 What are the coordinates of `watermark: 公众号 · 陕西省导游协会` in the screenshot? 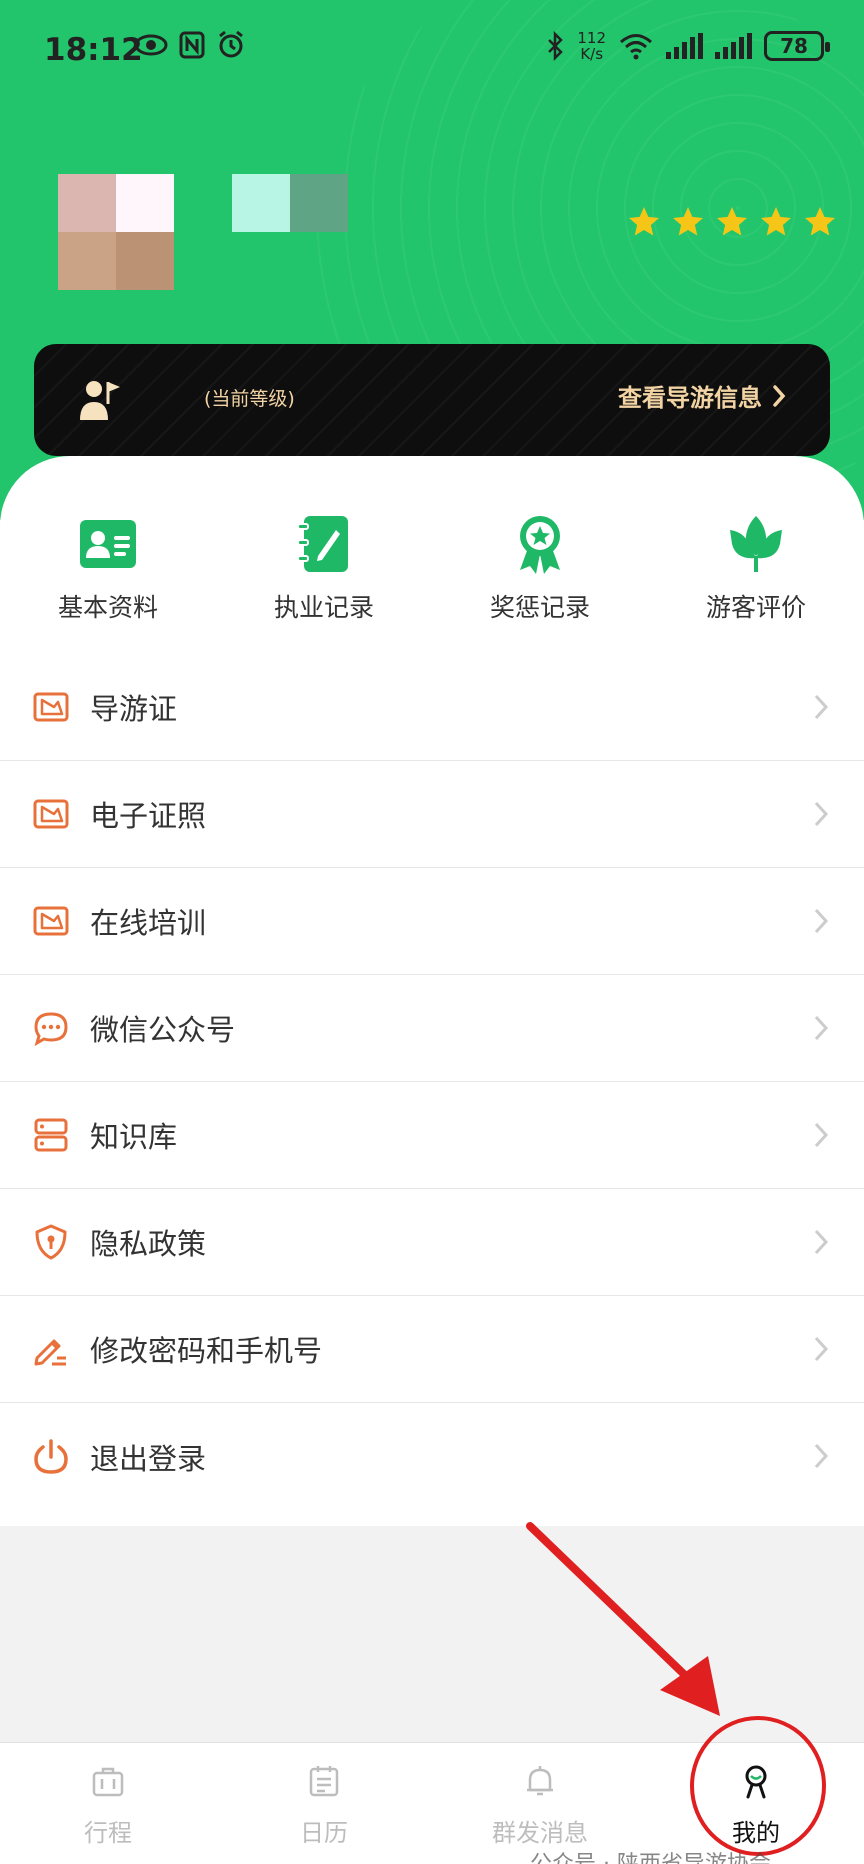 It's located at (650, 1855).